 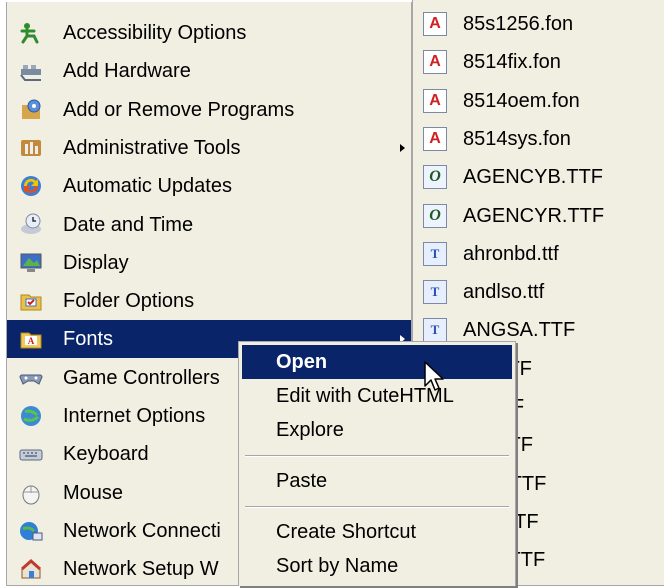 I want to click on context-create-shortcut-item: Create Shortcut, so click(x=377, y=532).